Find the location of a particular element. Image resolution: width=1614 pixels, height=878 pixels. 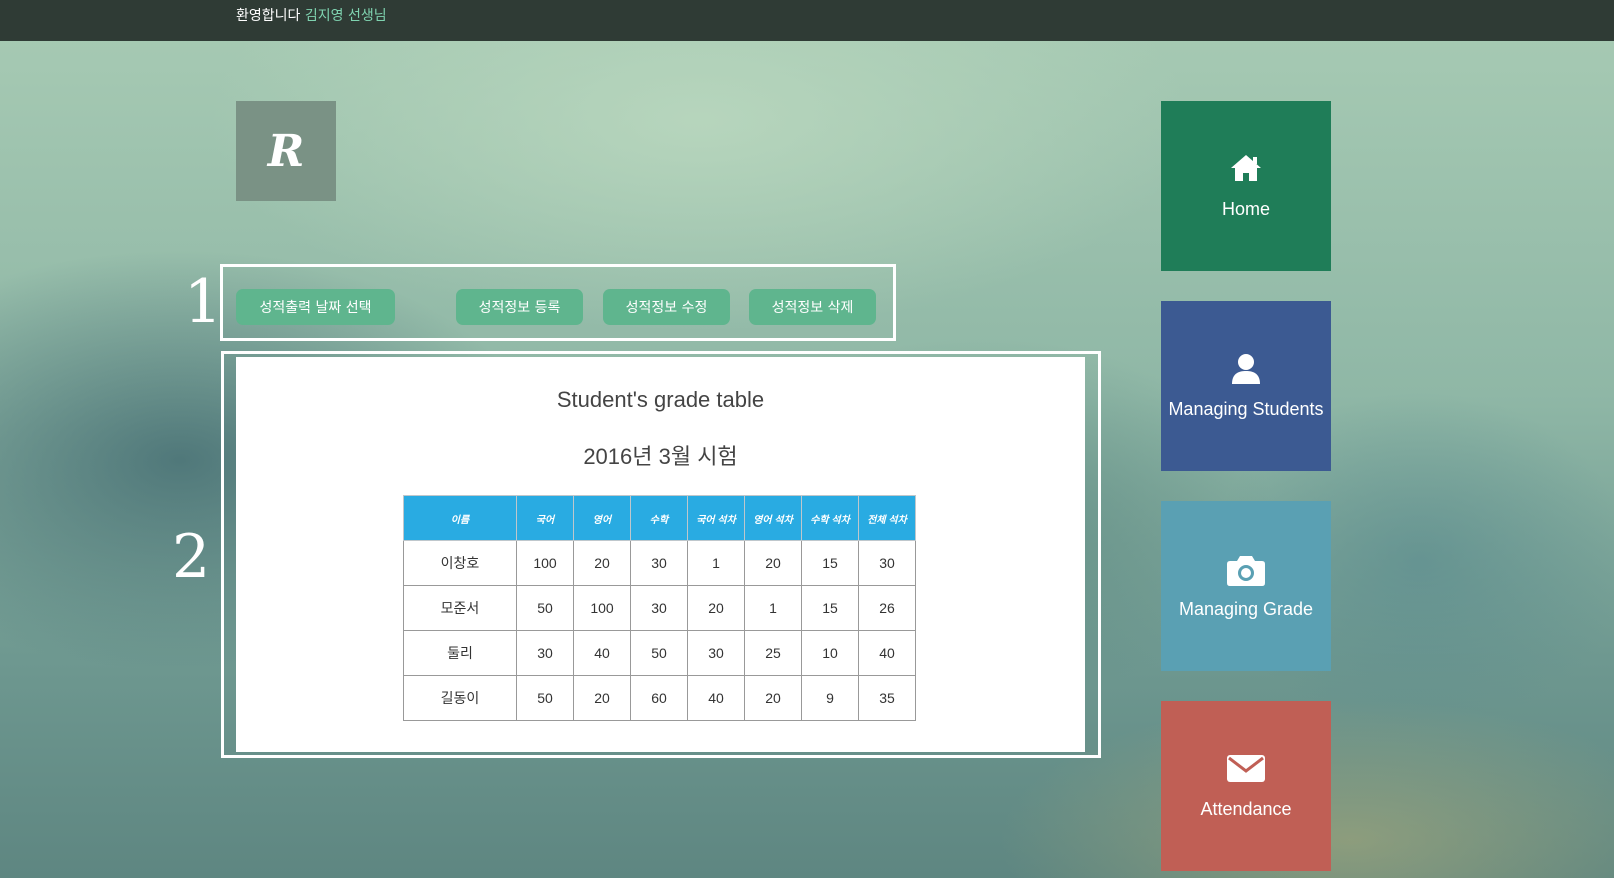

grade-table-title: Student's grade table is located at coordinates (660, 399).